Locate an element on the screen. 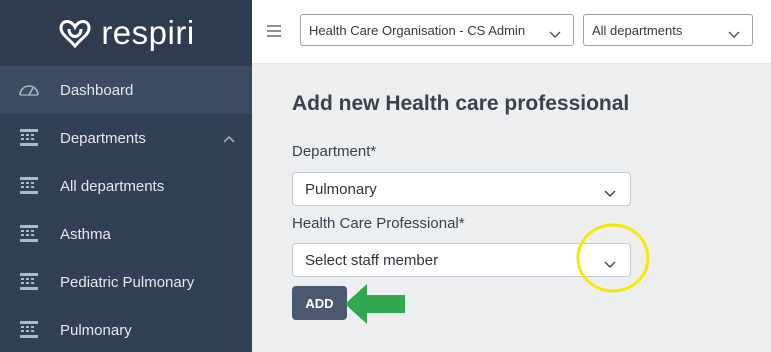  department-filter-select: All departments is located at coordinates (668, 30).